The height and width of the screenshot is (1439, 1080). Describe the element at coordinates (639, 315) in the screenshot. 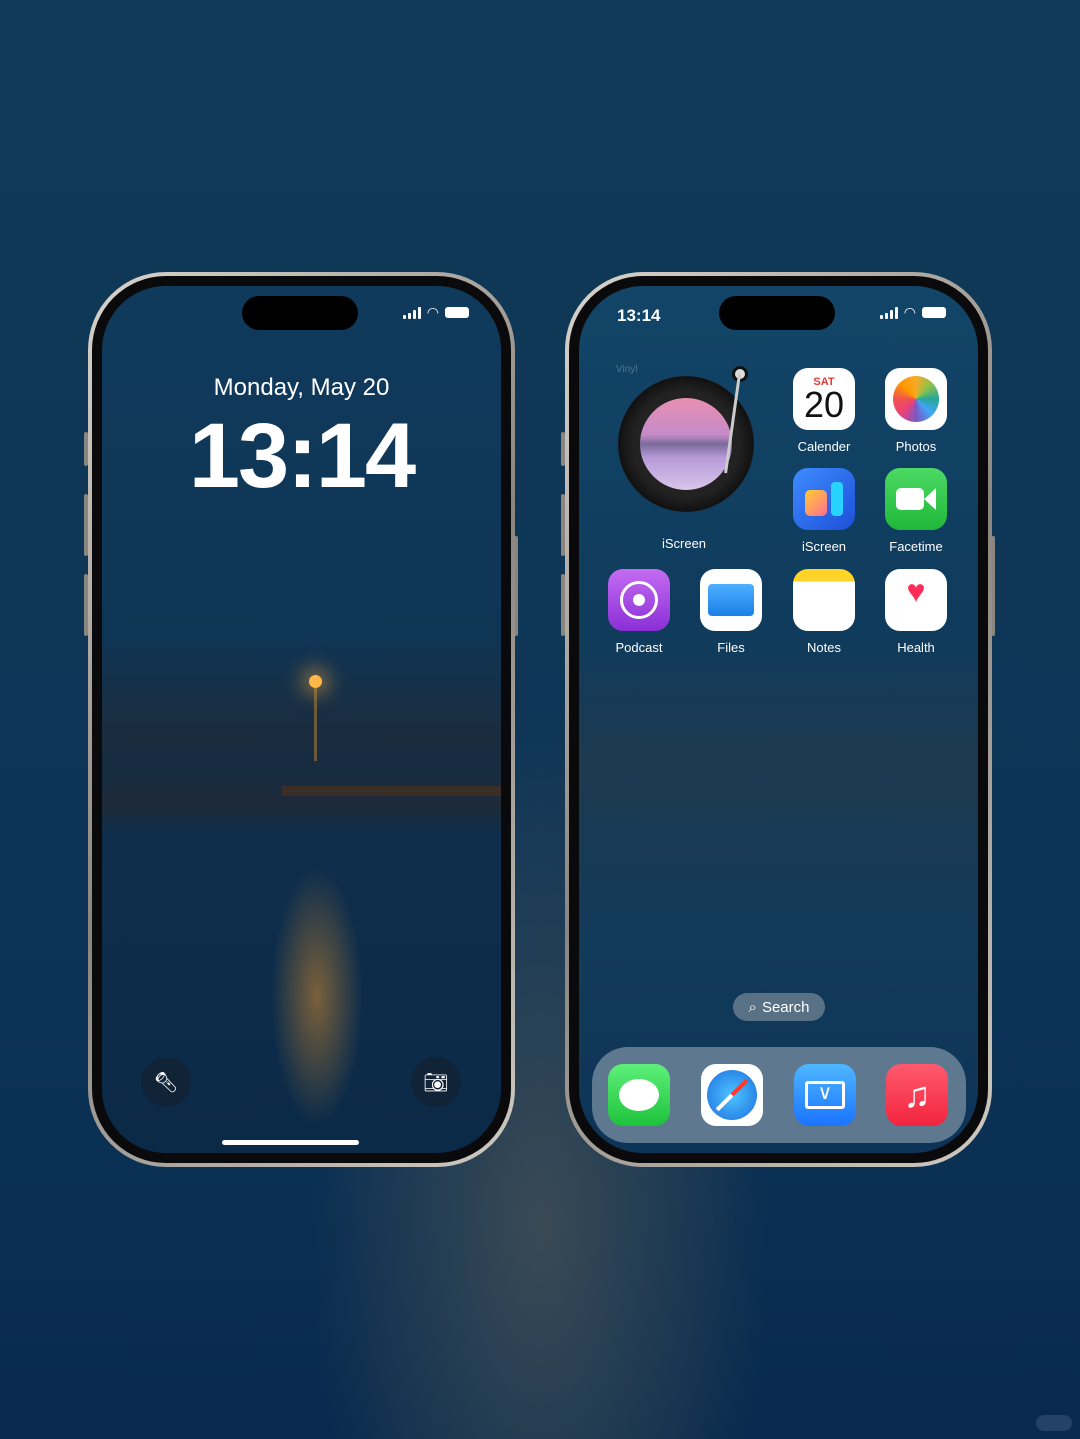

I see `status-time: 13:14` at that location.